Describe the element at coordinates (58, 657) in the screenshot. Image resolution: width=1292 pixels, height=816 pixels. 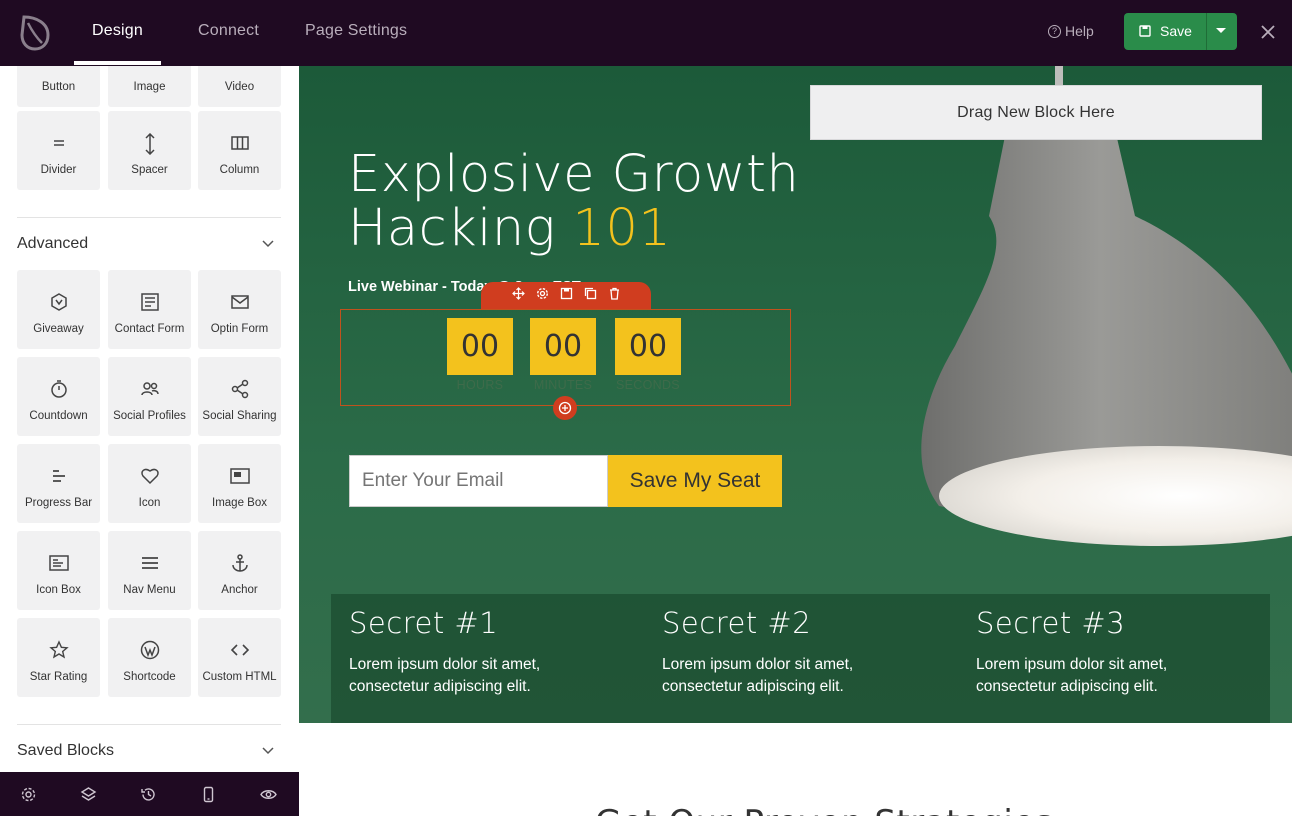
I see `block-star-rating: Star Rating` at that location.